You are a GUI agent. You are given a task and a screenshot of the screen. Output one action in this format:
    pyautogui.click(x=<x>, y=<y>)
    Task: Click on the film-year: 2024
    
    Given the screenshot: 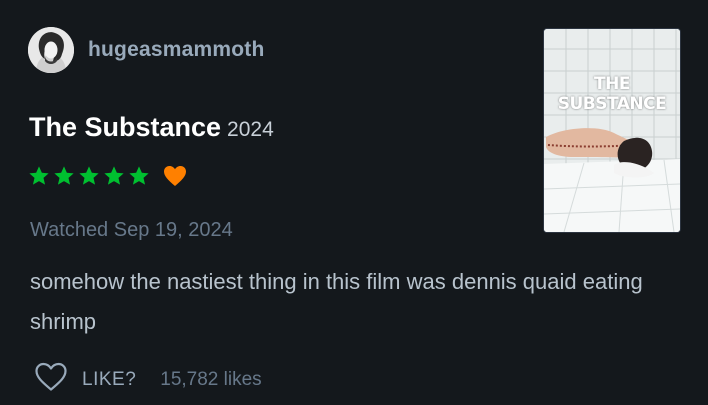 What is the action you would take?
    pyautogui.click(x=250, y=129)
    